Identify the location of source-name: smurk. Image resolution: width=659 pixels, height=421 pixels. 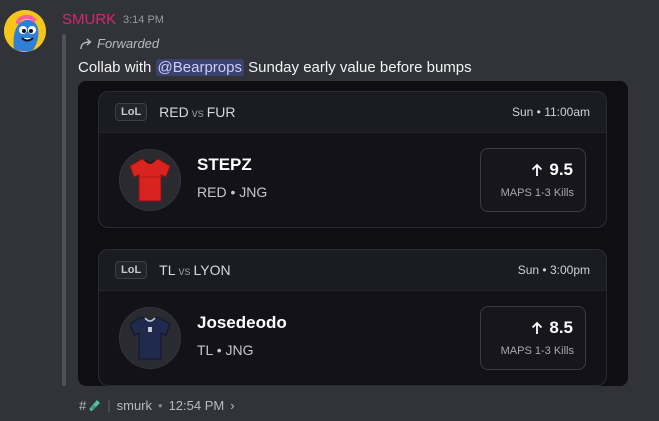
(134, 405).